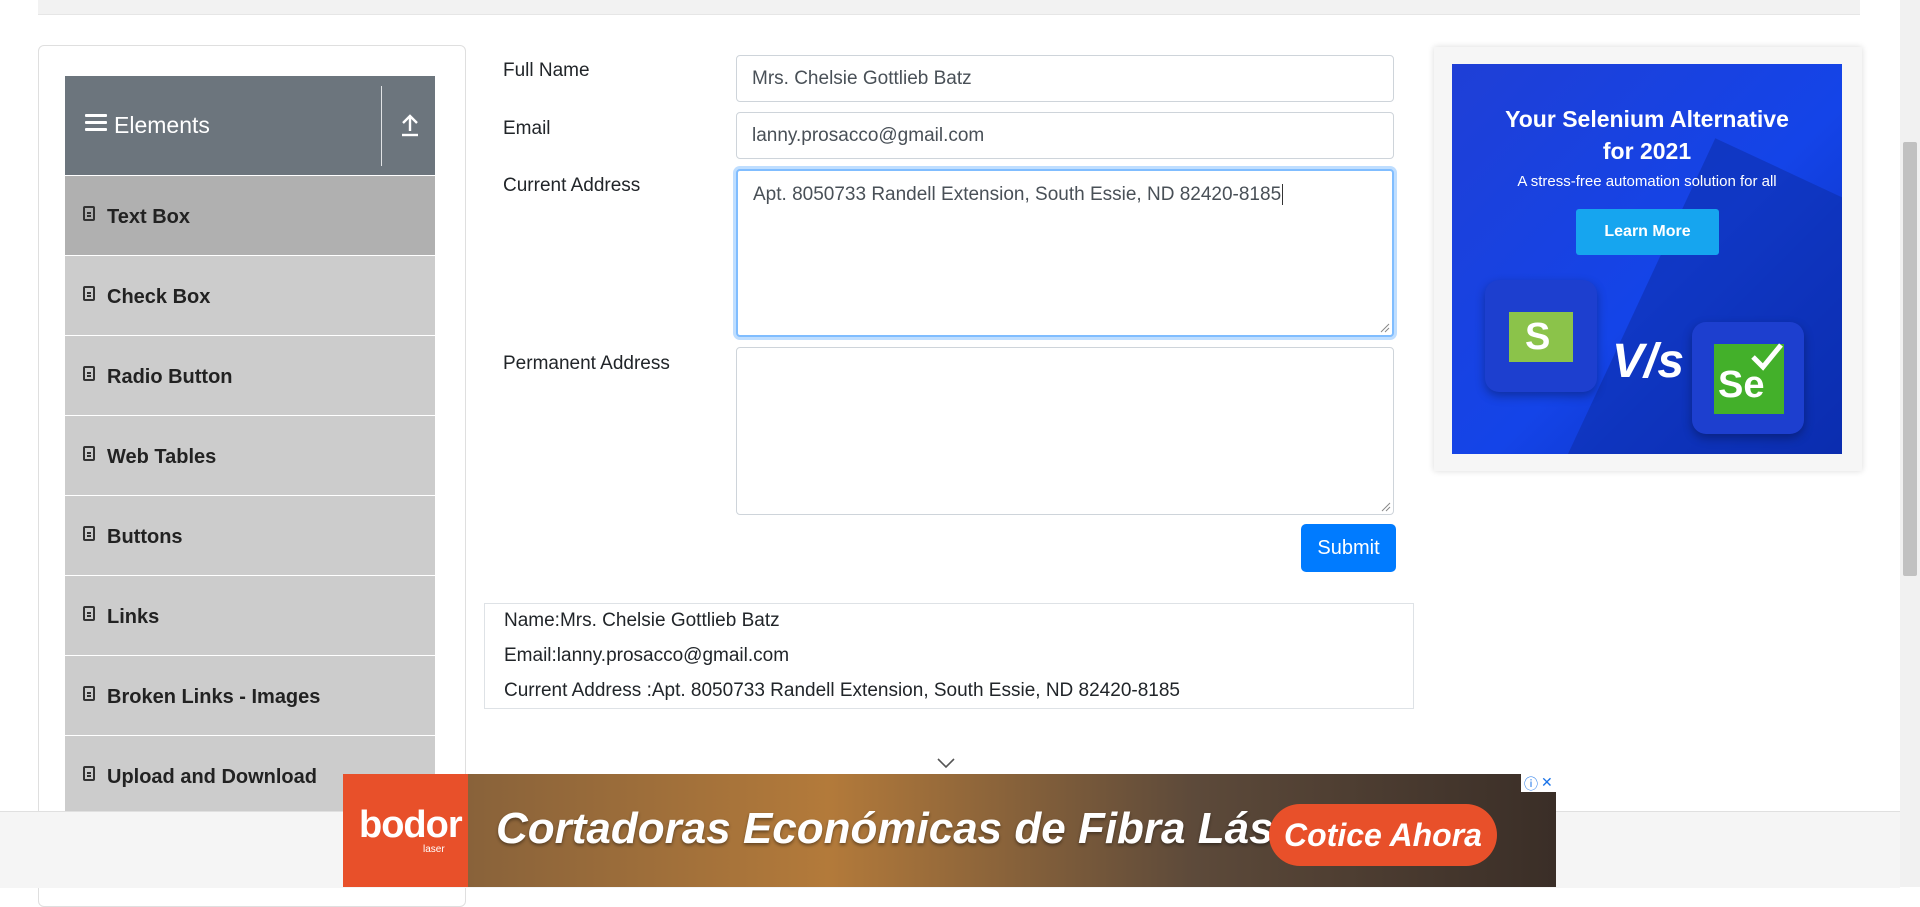 This screenshot has height=907, width=1920. Describe the element at coordinates (1647, 151) in the screenshot. I see `ad-headline-2: for 2021` at that location.